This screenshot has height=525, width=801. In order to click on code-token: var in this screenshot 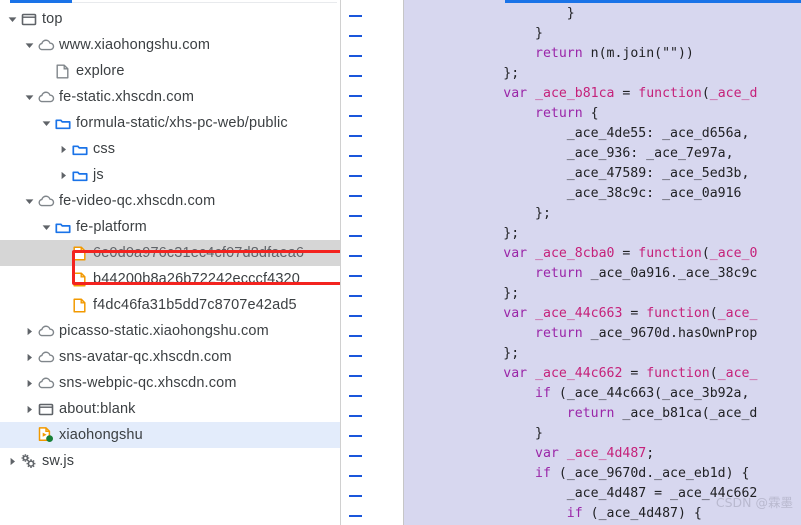, I will do `click(547, 453)`.